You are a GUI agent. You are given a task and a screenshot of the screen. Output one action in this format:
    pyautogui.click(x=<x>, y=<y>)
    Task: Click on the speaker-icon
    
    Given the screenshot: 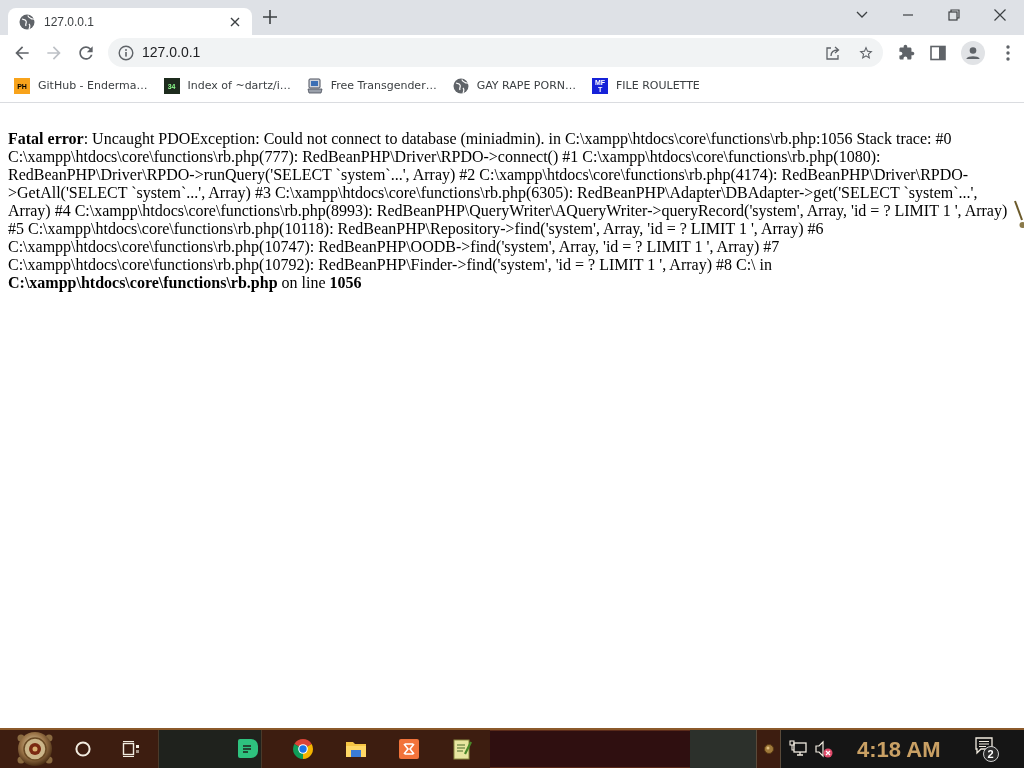 What is the action you would take?
    pyautogui.click(x=824, y=749)
    